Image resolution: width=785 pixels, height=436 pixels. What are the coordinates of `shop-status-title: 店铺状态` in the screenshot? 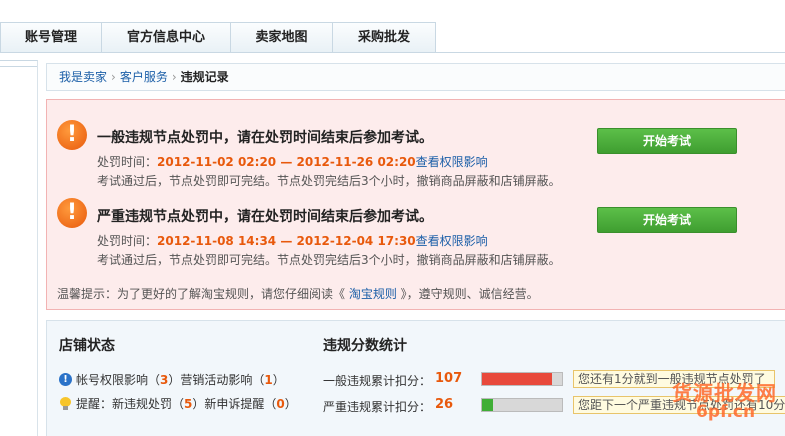 It's located at (87, 346).